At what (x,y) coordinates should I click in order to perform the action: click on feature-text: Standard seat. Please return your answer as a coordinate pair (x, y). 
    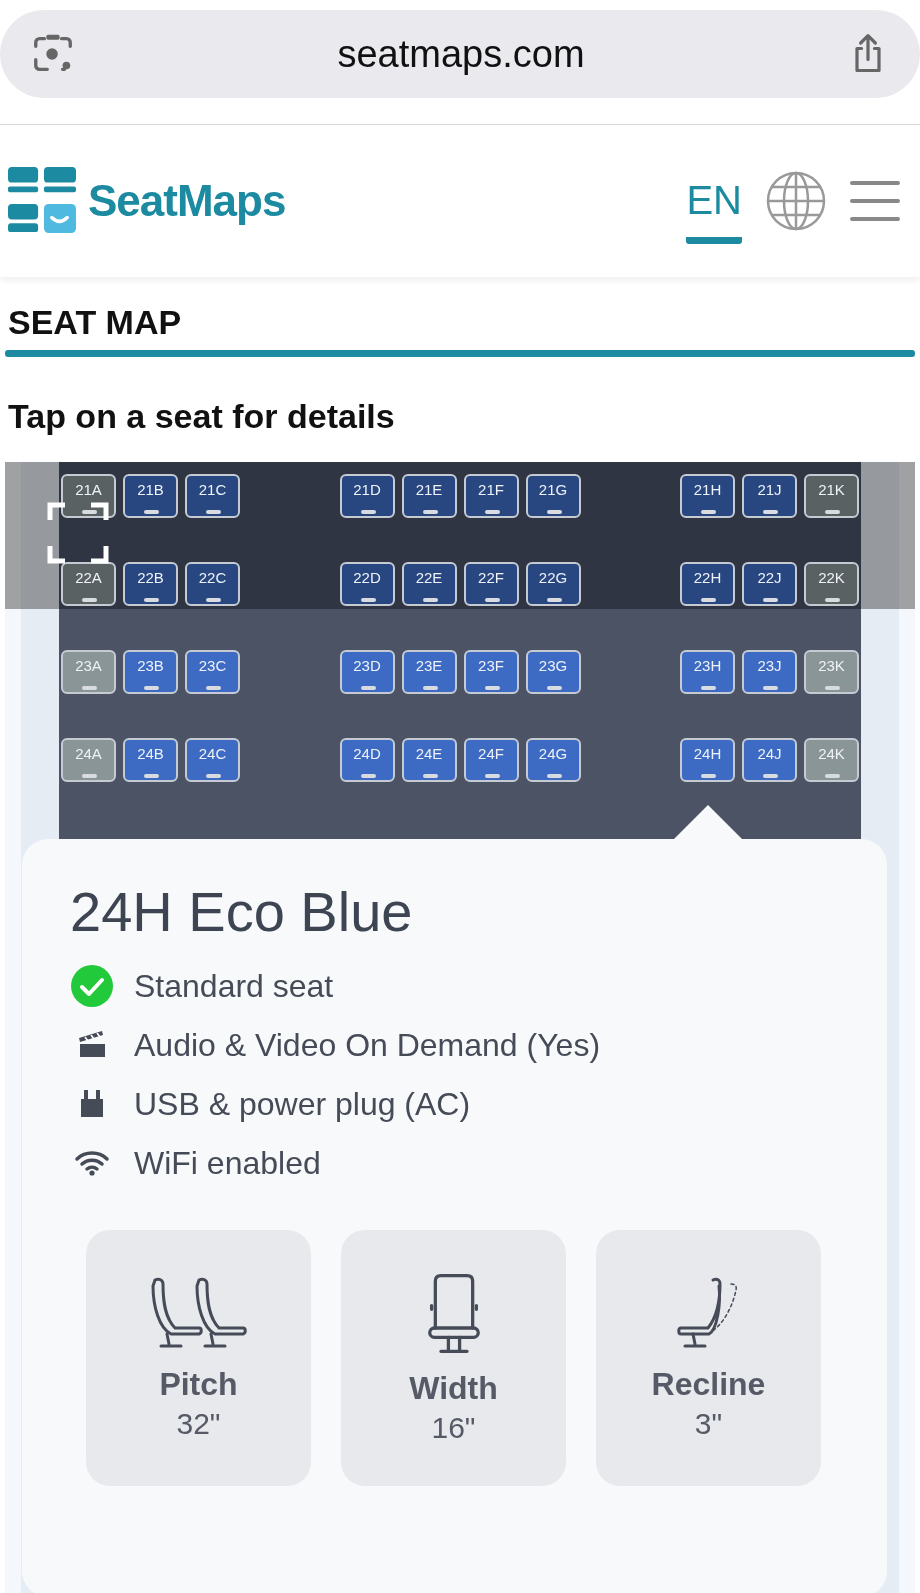
    Looking at the image, I should click on (234, 986).